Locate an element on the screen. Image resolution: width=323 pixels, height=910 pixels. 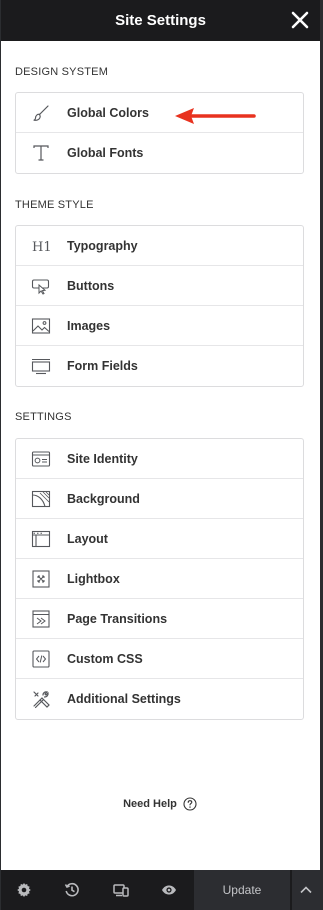
eye-icon is located at coordinates (169, 890).